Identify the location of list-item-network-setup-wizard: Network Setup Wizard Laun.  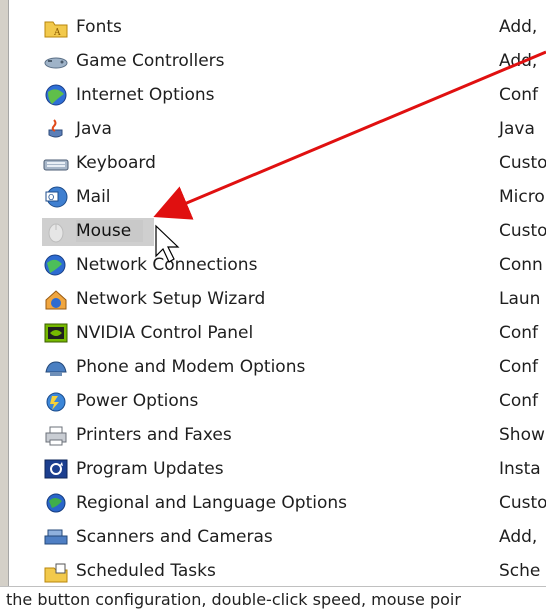
(273, 299).